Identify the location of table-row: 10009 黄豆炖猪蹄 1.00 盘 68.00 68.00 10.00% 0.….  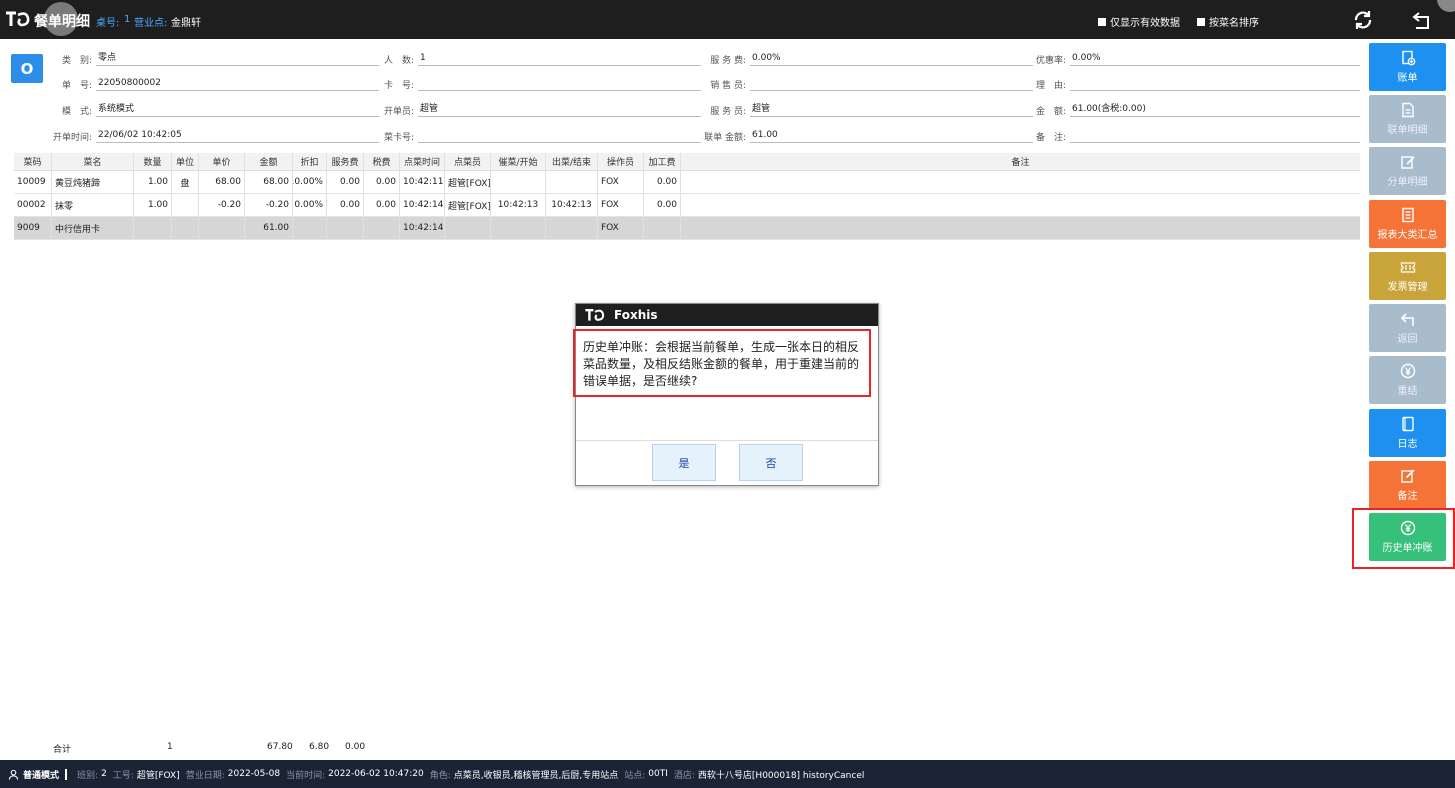
(687, 182).